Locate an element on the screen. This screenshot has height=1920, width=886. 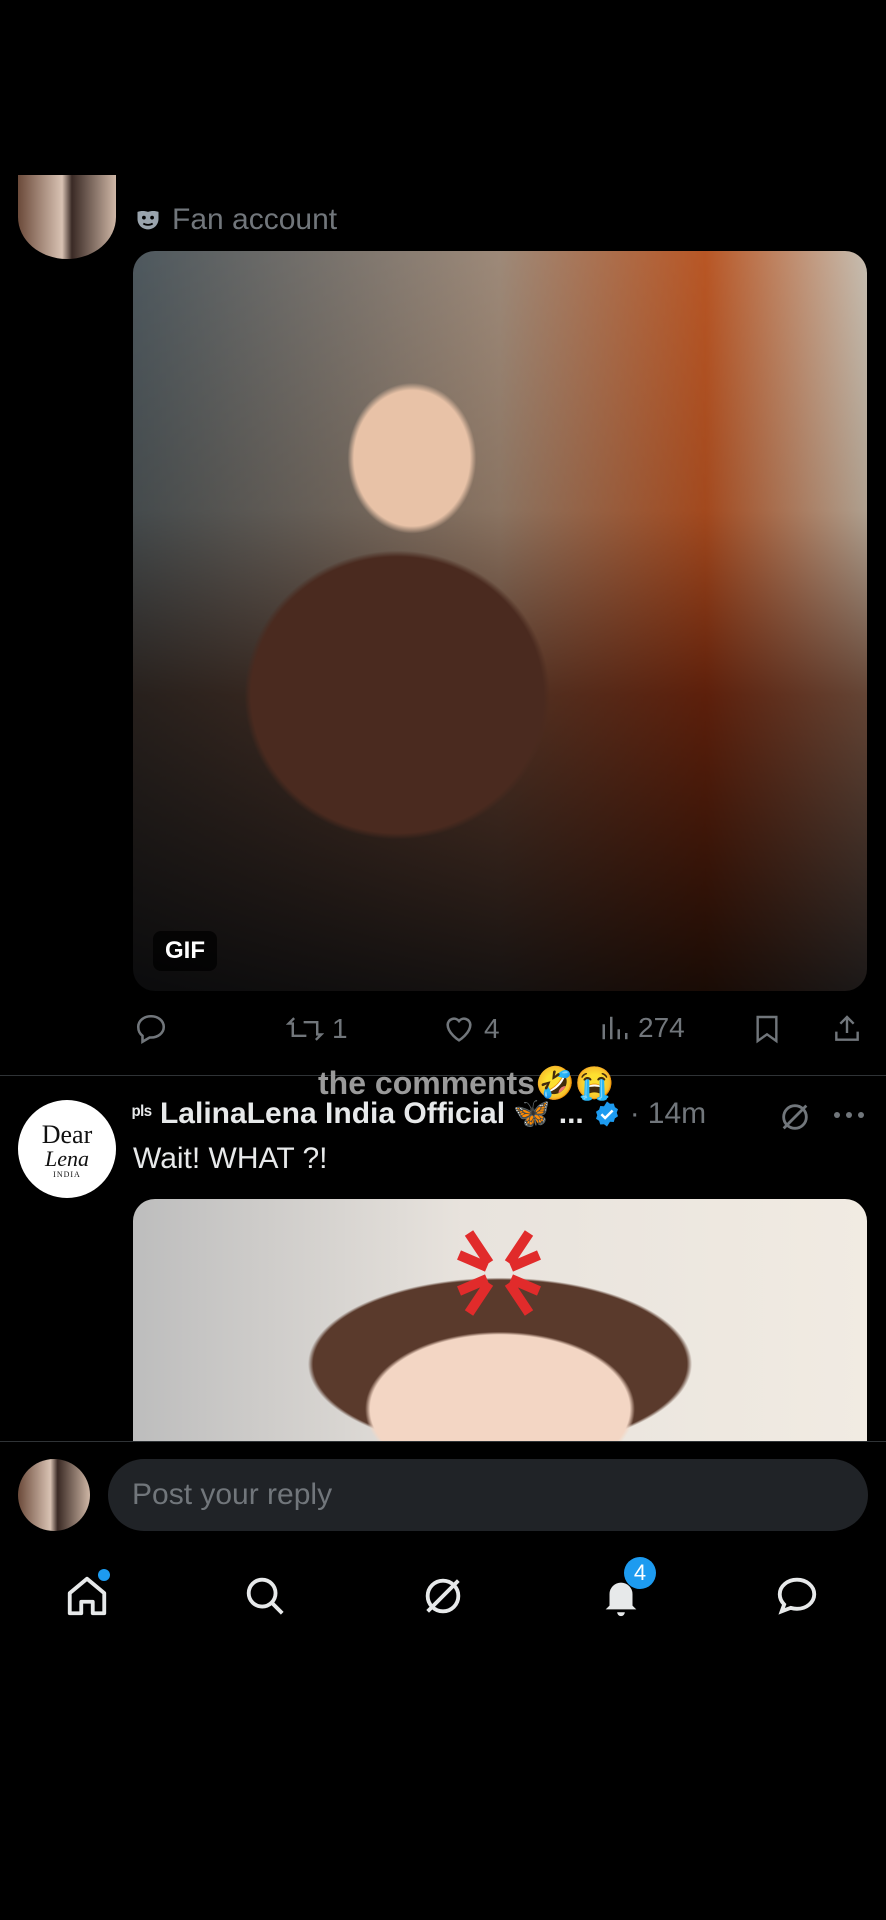
views-icon is located at coordinates (615, 1028).